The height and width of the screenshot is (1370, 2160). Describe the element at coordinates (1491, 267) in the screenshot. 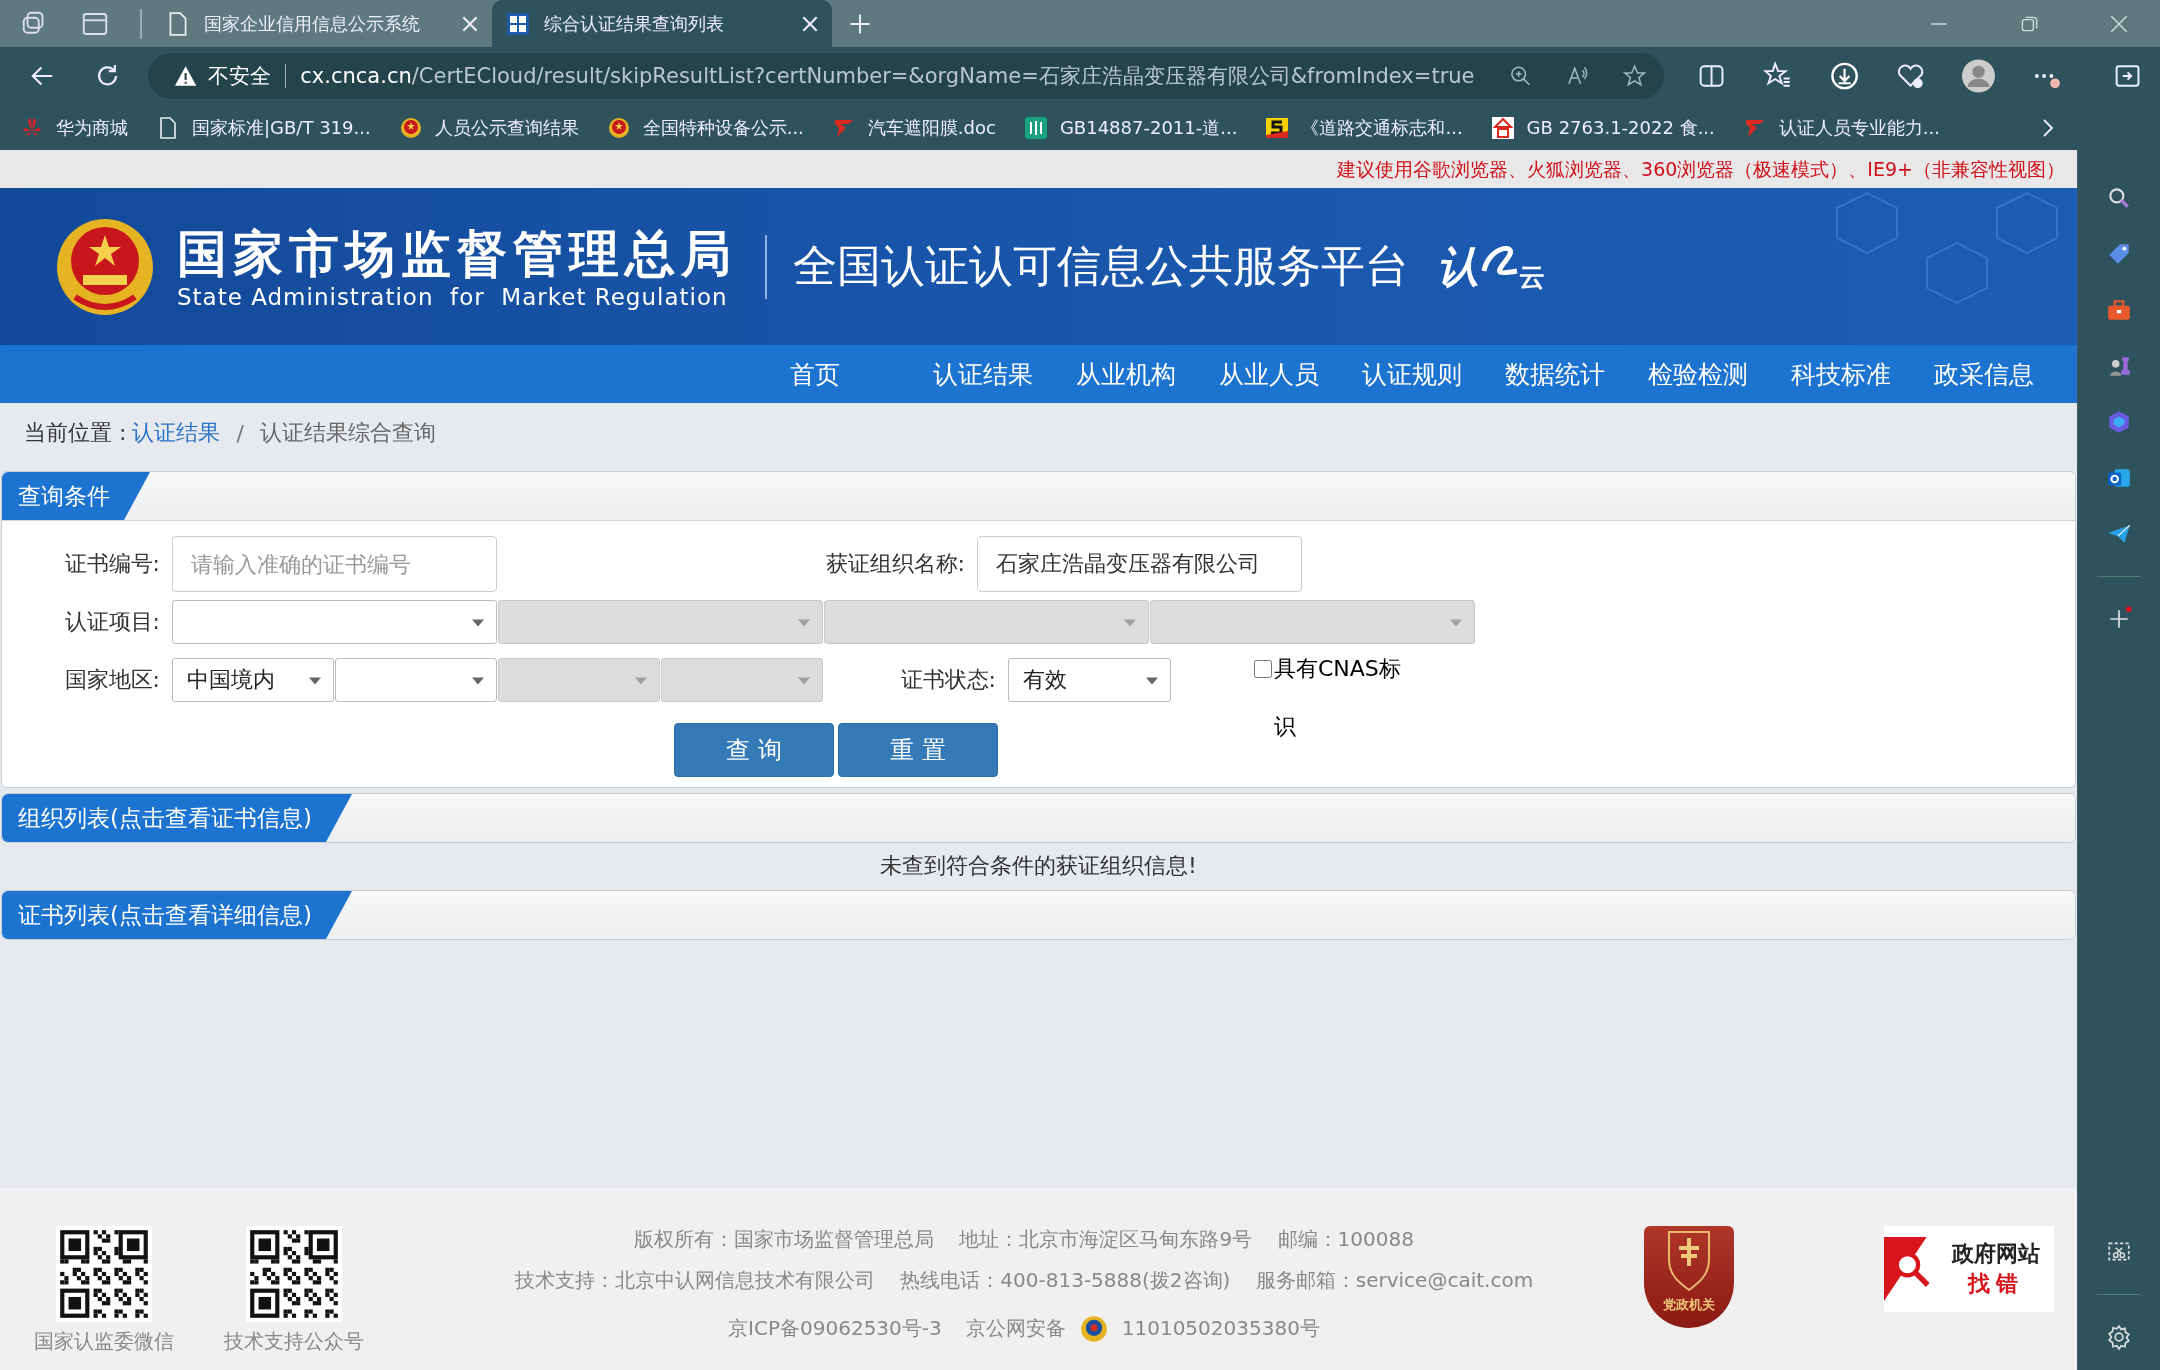

I see `platform-logo: 认 云` at that location.